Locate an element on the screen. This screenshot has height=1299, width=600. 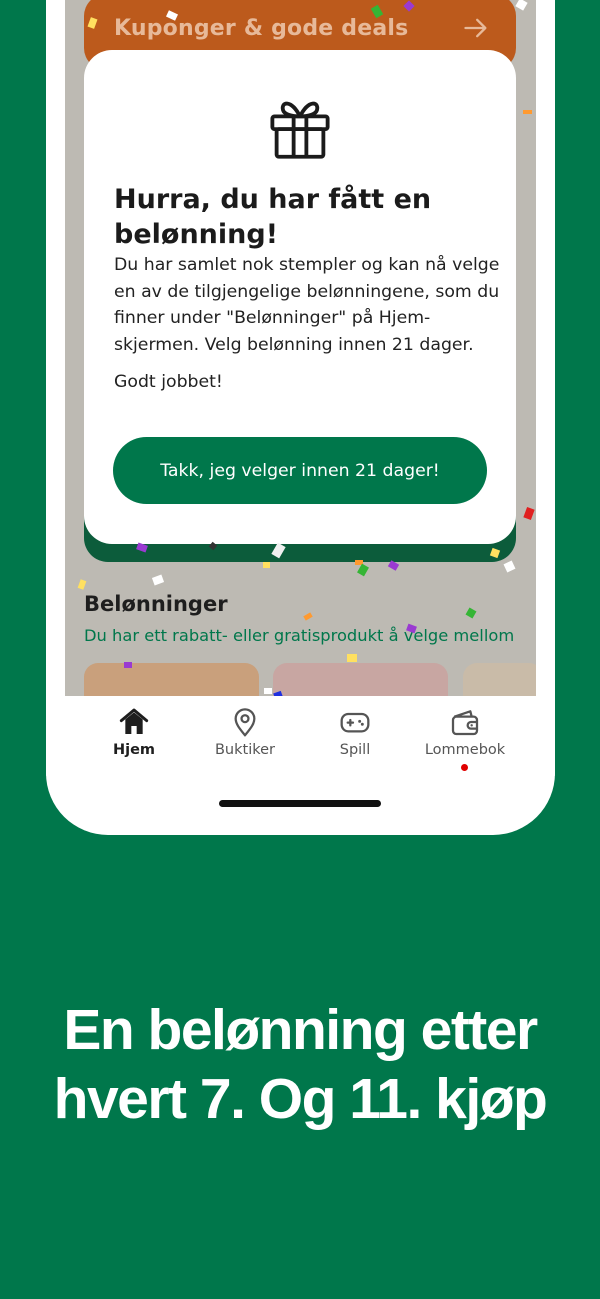
coupon-card-title: Kuponger & gode deals is located at coordinates (261, 28).